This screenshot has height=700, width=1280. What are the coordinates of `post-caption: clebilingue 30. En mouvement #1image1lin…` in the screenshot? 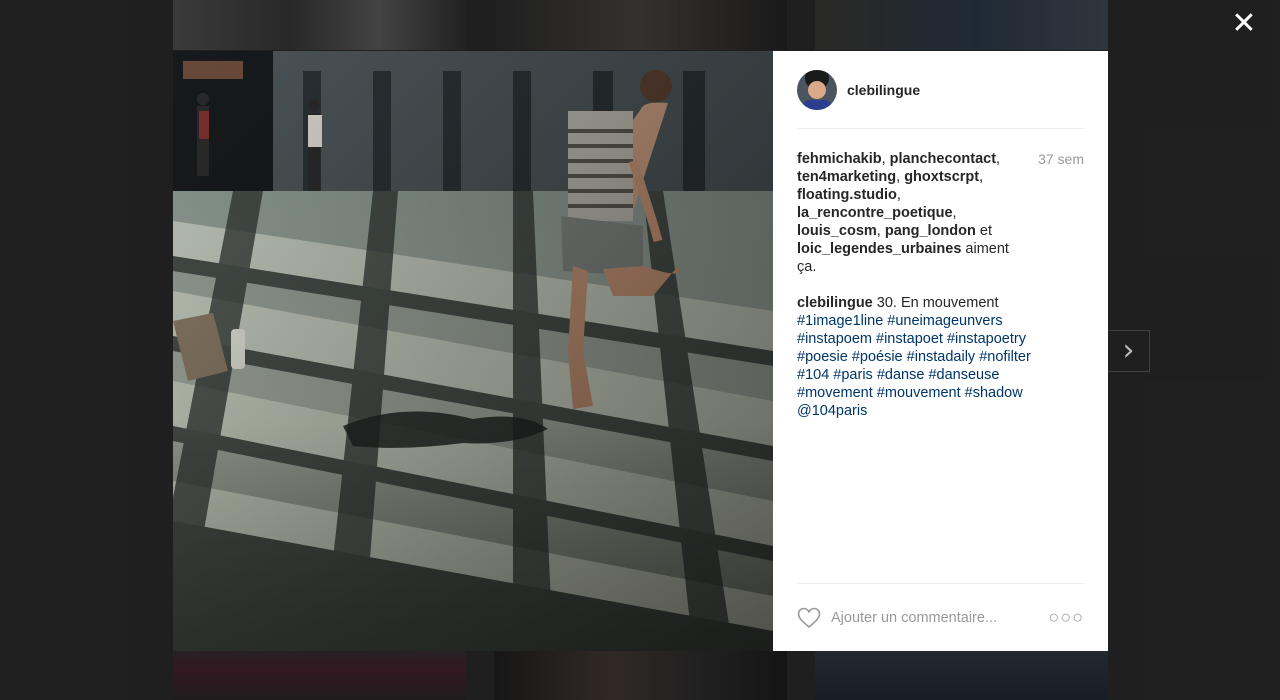 It's located at (929, 357).